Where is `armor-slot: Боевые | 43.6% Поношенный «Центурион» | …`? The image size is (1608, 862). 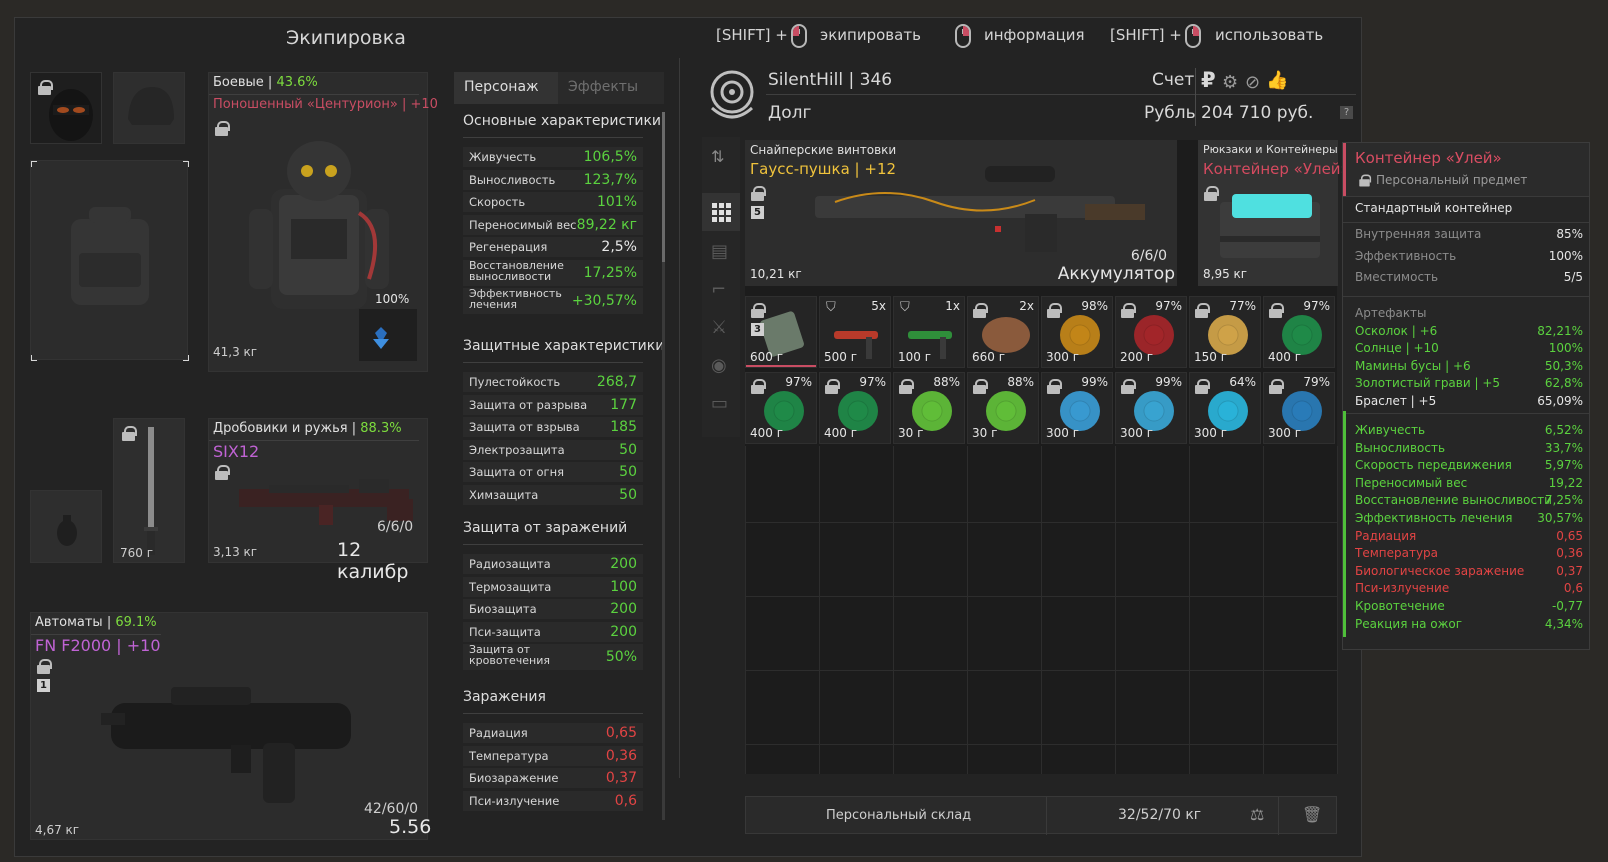 armor-slot: Боевые | 43.6% Поношенный «Центурион» | … is located at coordinates (323, 222).